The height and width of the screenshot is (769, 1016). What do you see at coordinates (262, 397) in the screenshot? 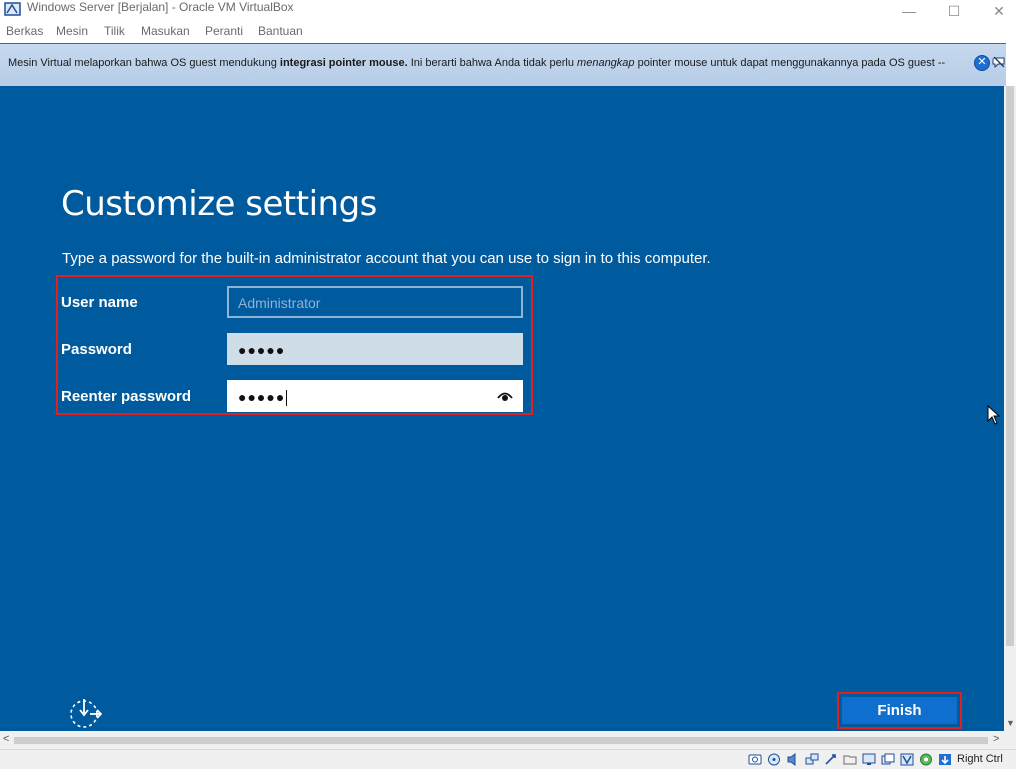
I see `reenter-password-value: ●●●●●` at bounding box center [262, 397].